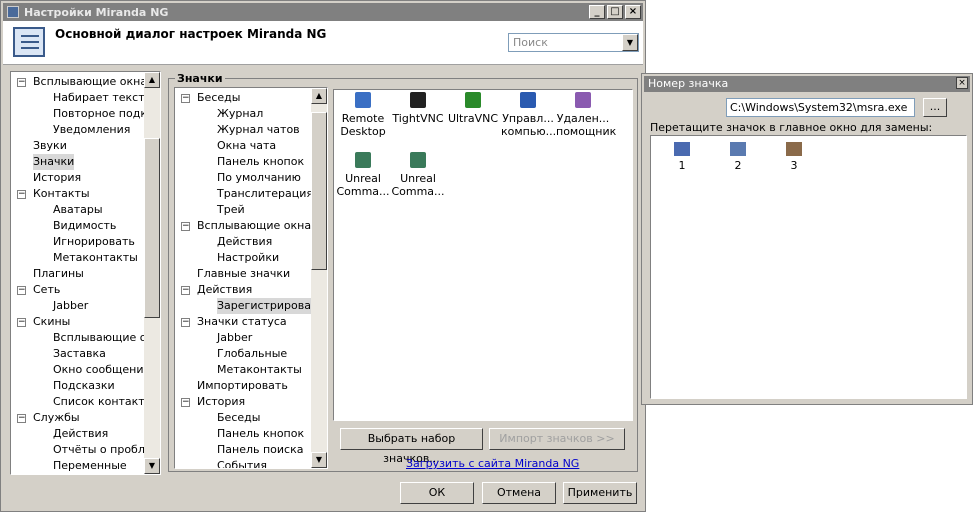  Describe the element at coordinates (86, 338) in the screenshot. I see `nav-tree-item: Всплывающие окн` at that location.